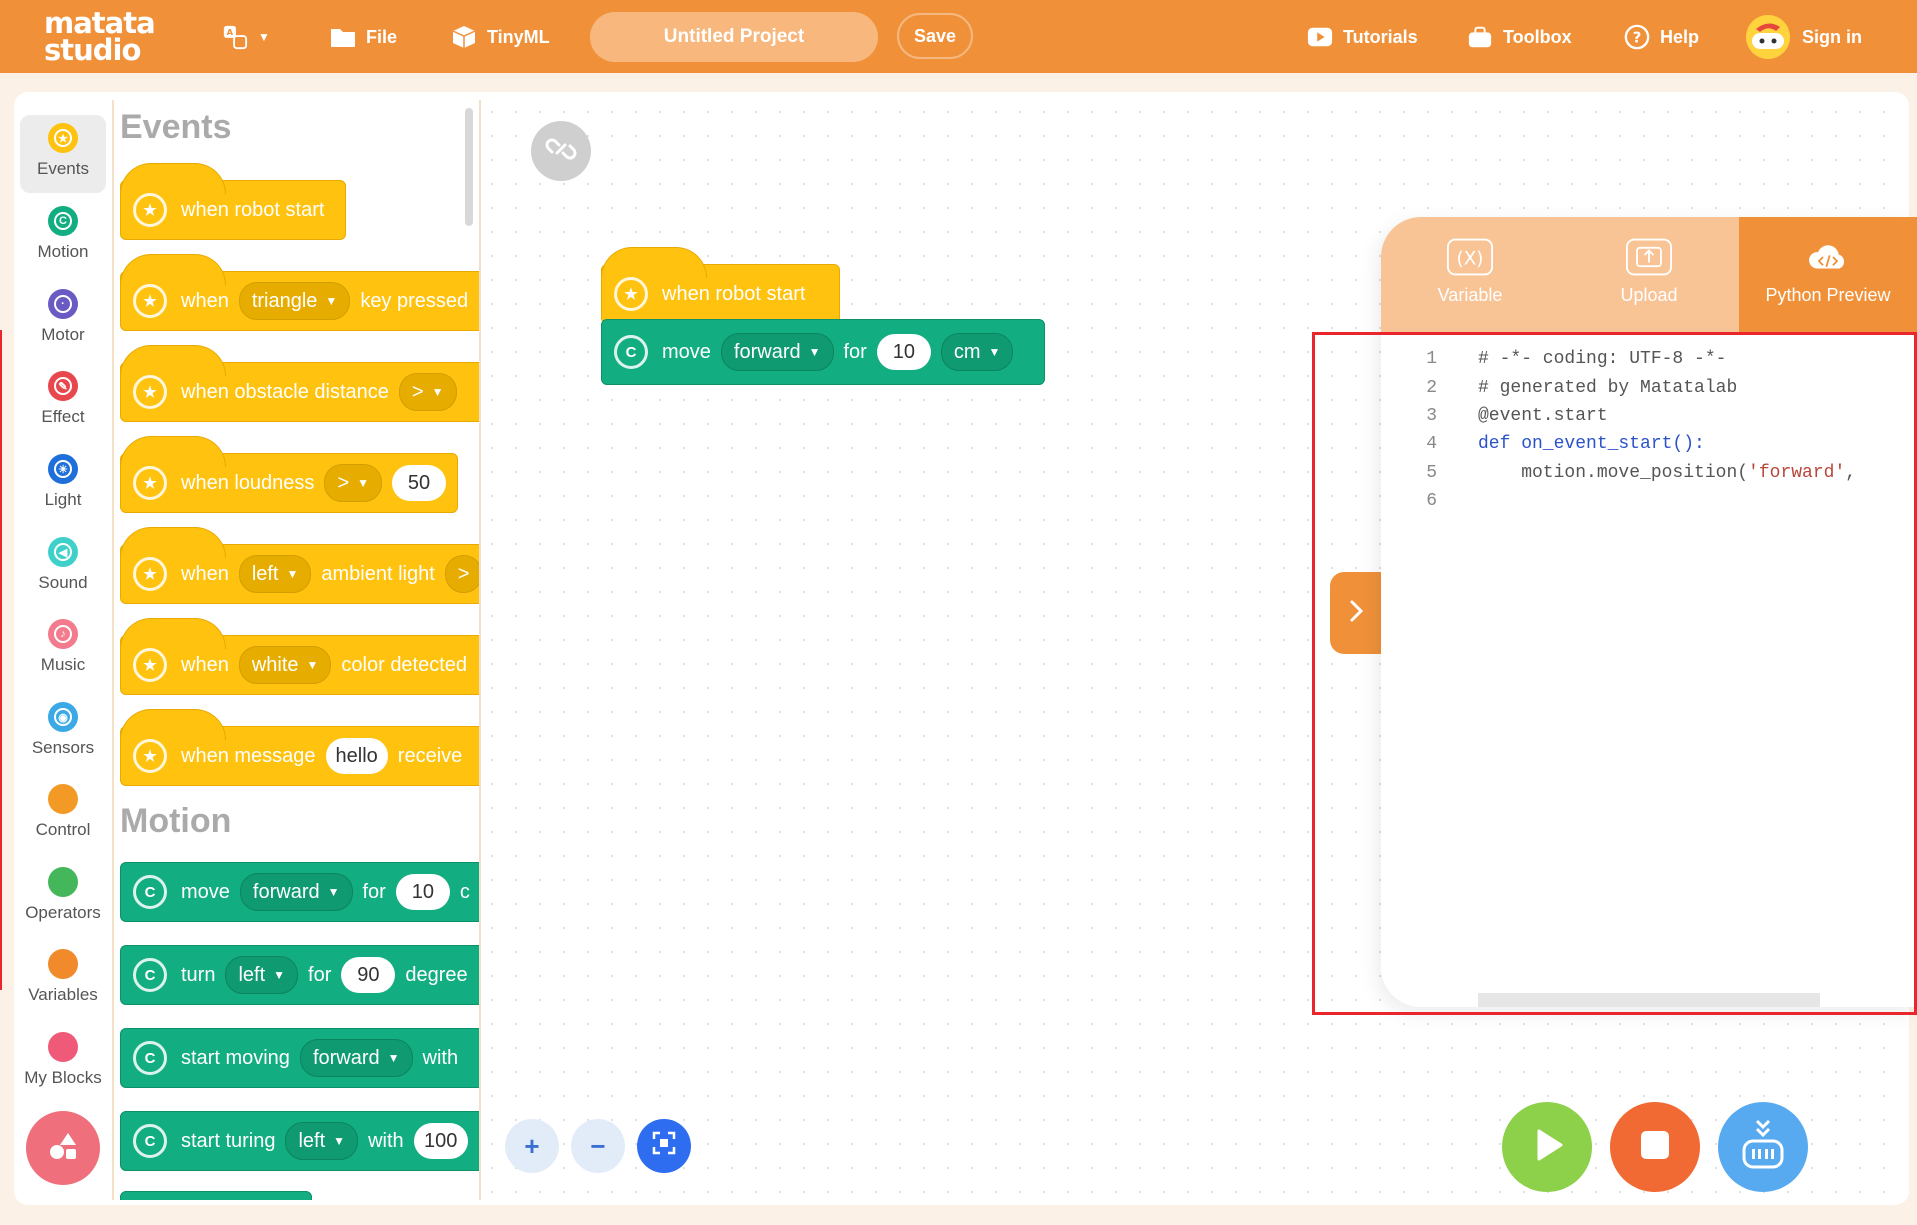 The image size is (1917, 1225). I want to click on tab-label: Python Preview, so click(1828, 295).